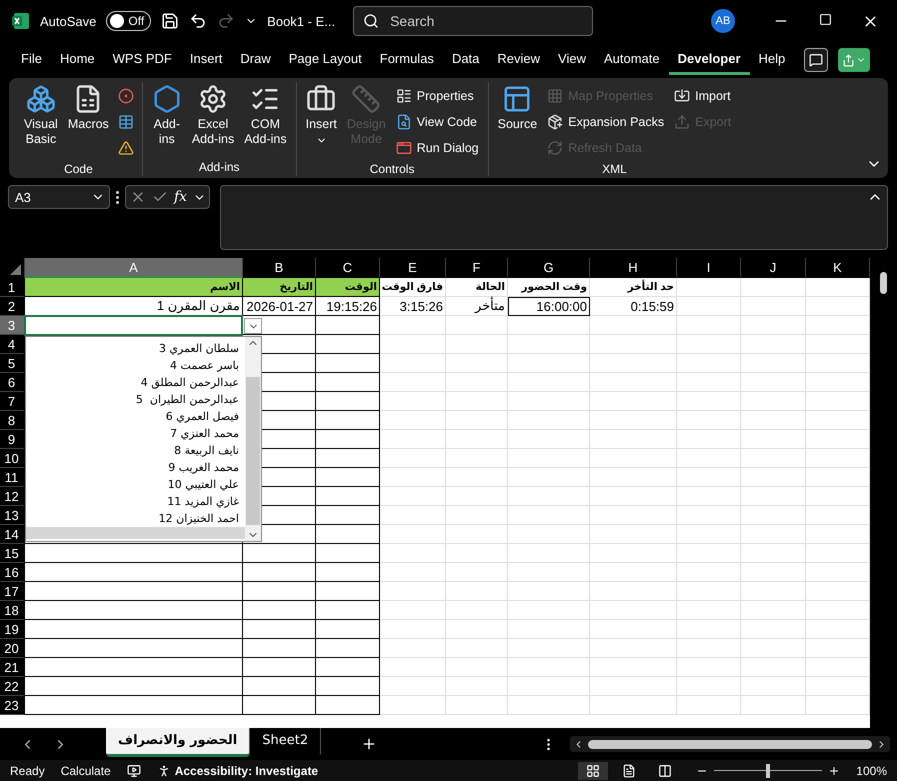 This screenshot has width=897, height=781. What do you see at coordinates (392, 169) in the screenshot?
I see `group-label: Controls` at bounding box center [392, 169].